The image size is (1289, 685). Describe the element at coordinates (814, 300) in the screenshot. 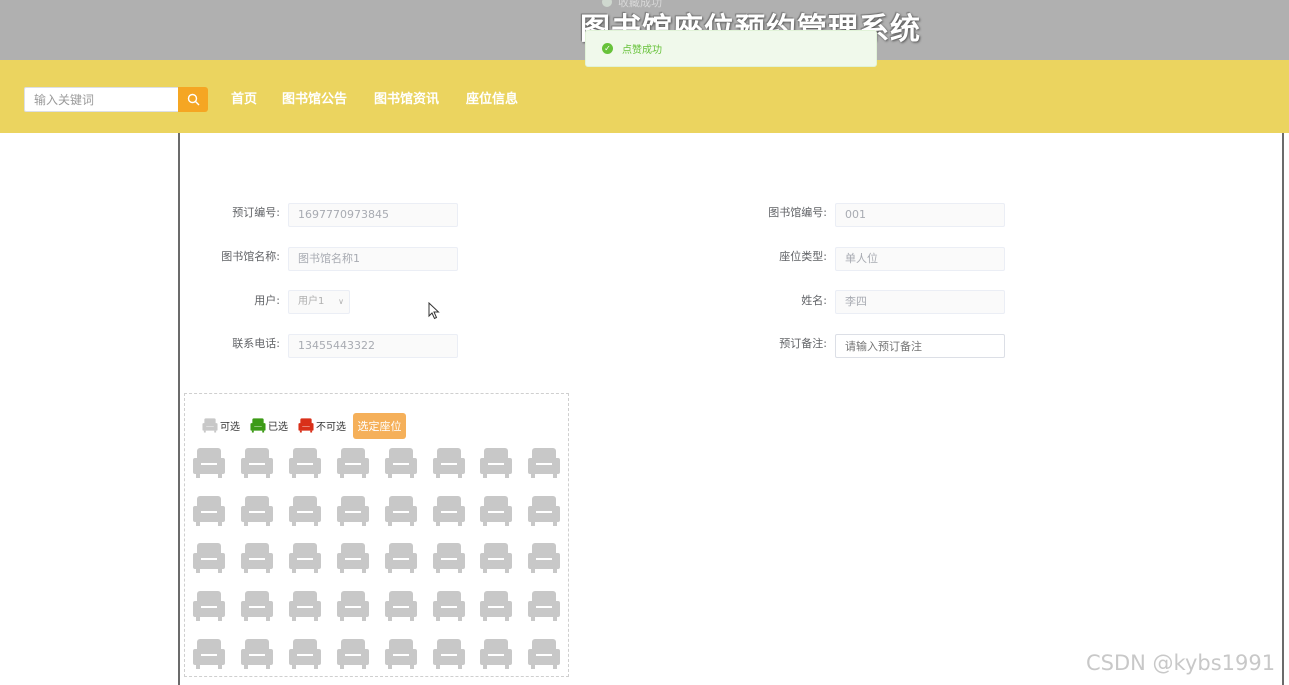

I see `name-label: 姓名:` at that location.